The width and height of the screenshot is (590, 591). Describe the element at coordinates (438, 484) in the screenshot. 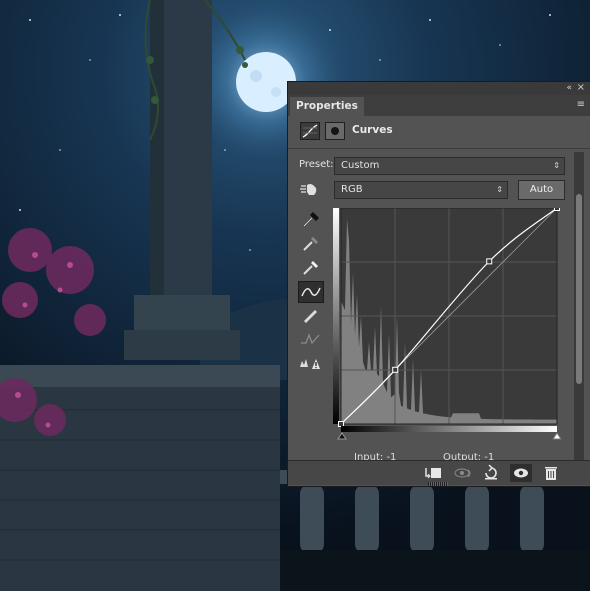

I see `resize-grip` at that location.